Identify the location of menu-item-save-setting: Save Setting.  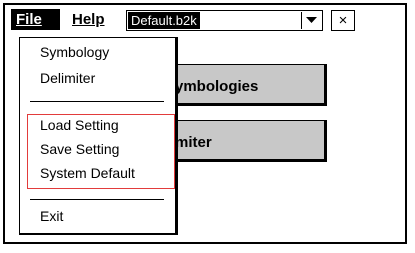
(79, 149).